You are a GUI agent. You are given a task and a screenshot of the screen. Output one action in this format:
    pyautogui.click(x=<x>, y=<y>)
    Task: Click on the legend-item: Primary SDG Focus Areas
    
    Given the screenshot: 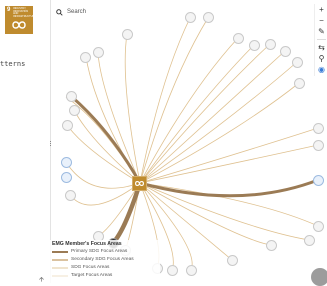 What is the action you would take?
    pyautogui.click(x=89, y=251)
    